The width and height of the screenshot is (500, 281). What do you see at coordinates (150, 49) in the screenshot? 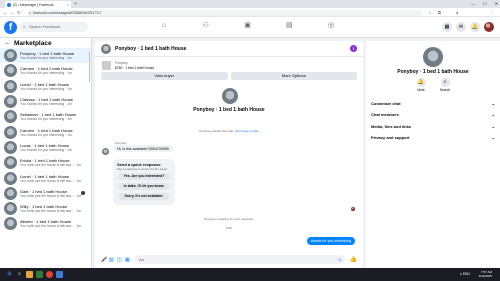
I see `chat-title: Ponyboy · 1 bed 1 bath House` at bounding box center [150, 49].